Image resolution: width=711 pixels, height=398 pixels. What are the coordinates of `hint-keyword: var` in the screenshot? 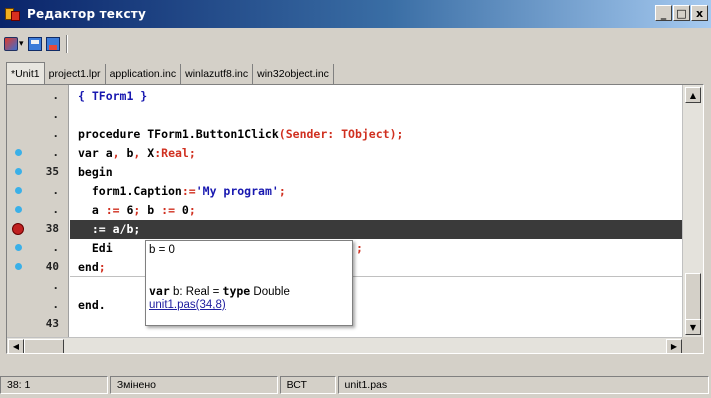 It's located at (159, 291).